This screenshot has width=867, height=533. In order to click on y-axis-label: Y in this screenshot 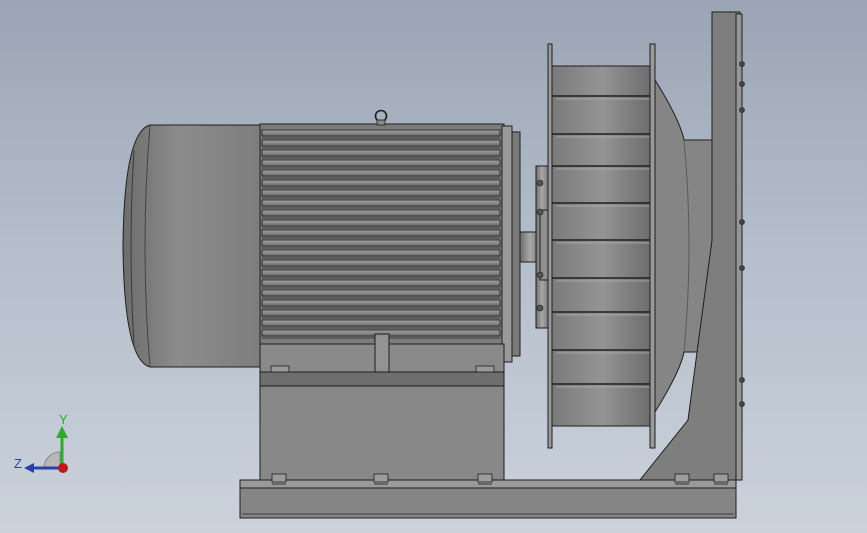, I will do `click(63, 419)`.